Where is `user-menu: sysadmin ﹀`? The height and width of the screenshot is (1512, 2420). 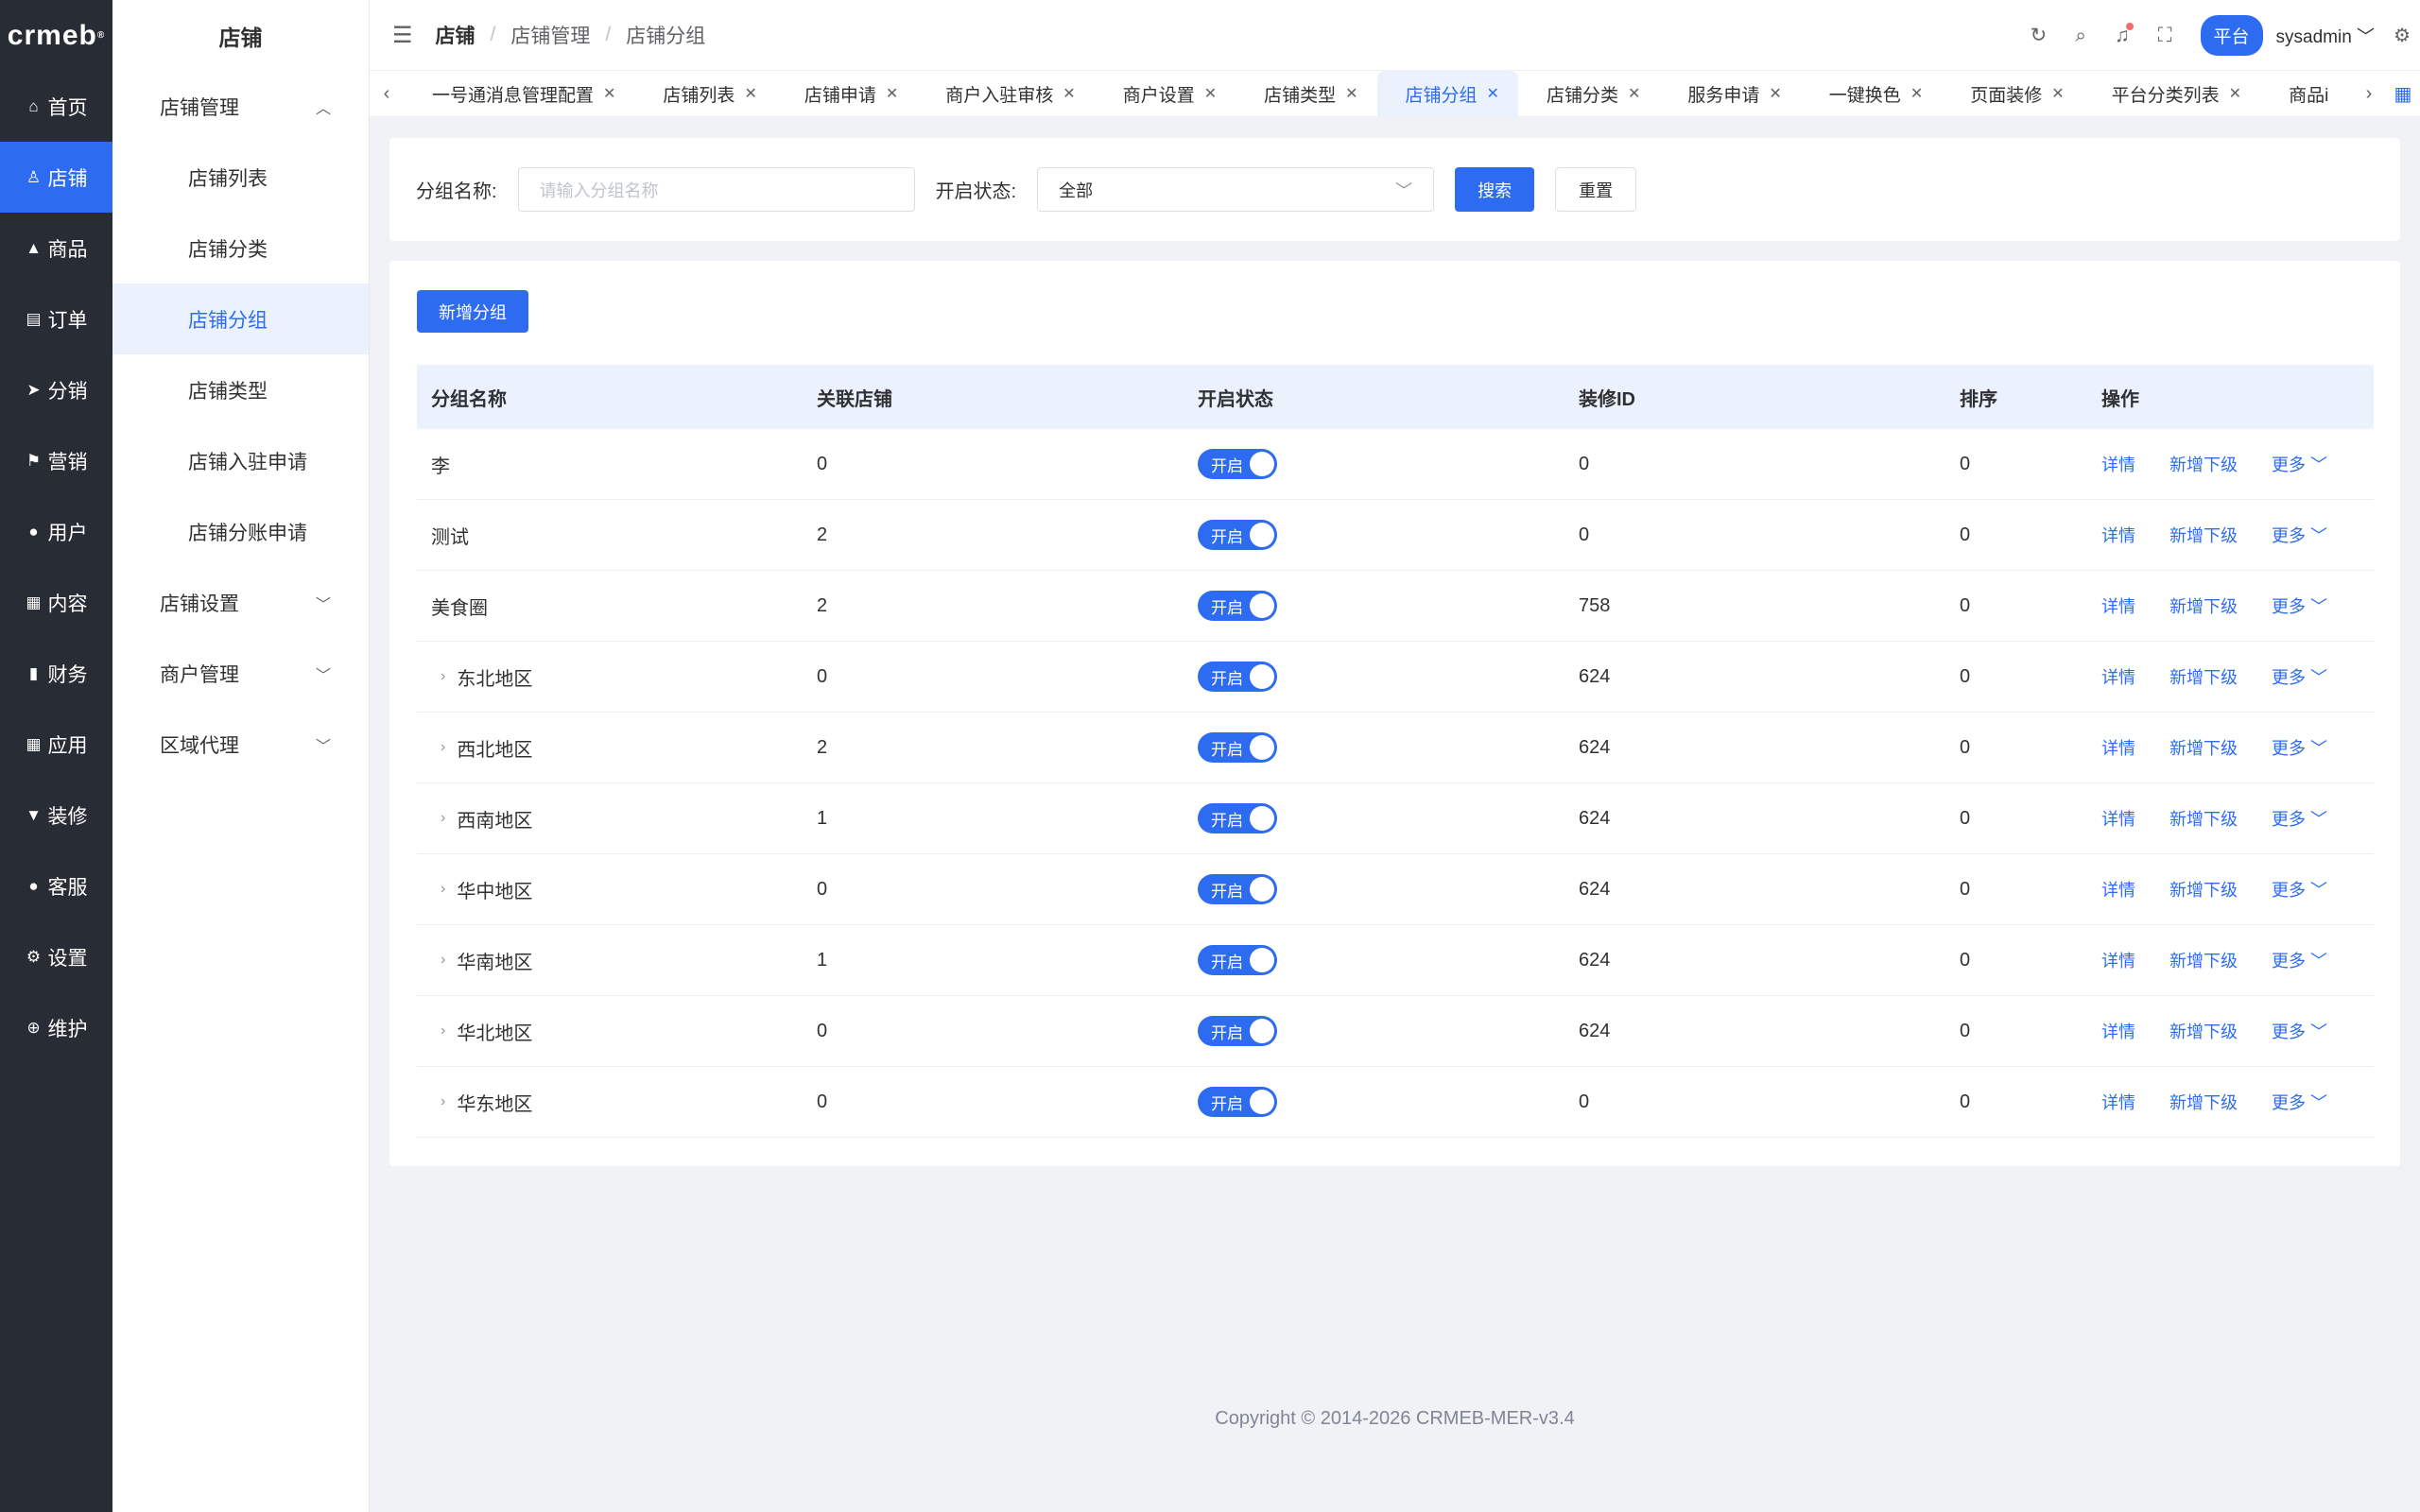 user-menu: sysadmin ﹀ is located at coordinates (2326, 35).